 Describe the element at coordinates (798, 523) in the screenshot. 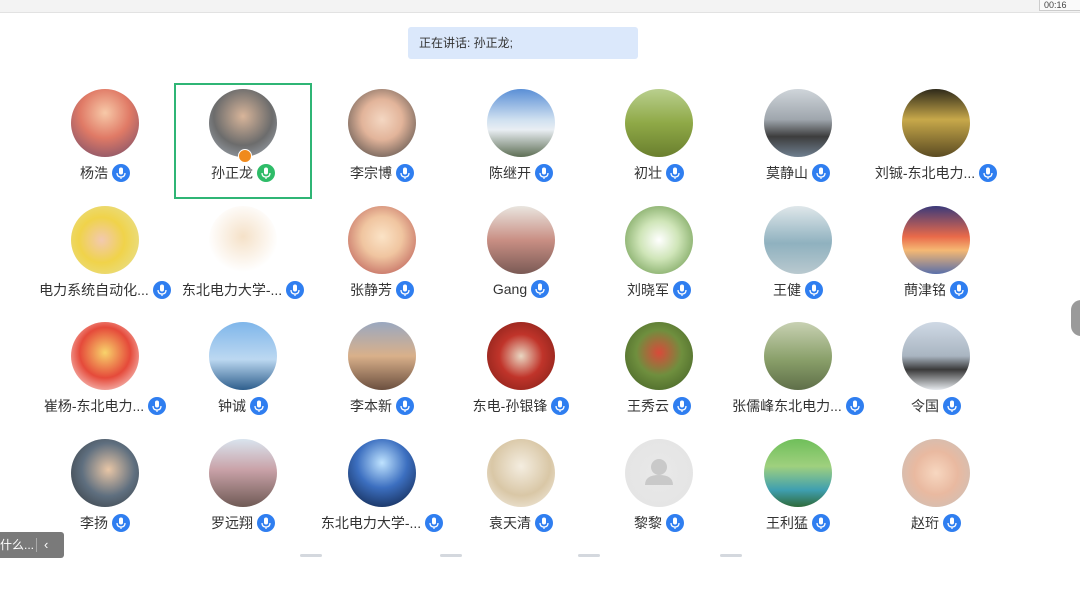

I see `participant-name-row: 王利猛` at that location.